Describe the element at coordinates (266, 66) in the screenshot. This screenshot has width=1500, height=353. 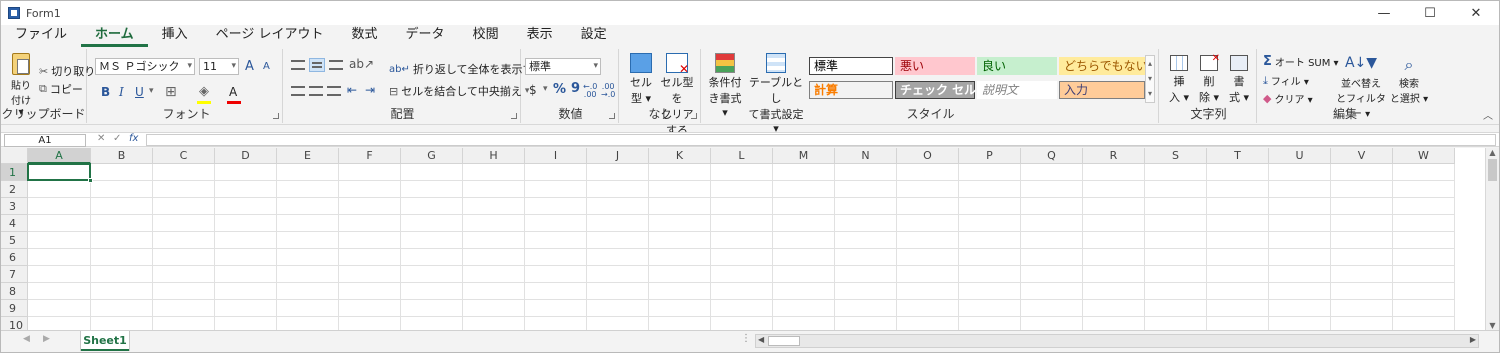
I see `shrink-font-button: A` at that location.